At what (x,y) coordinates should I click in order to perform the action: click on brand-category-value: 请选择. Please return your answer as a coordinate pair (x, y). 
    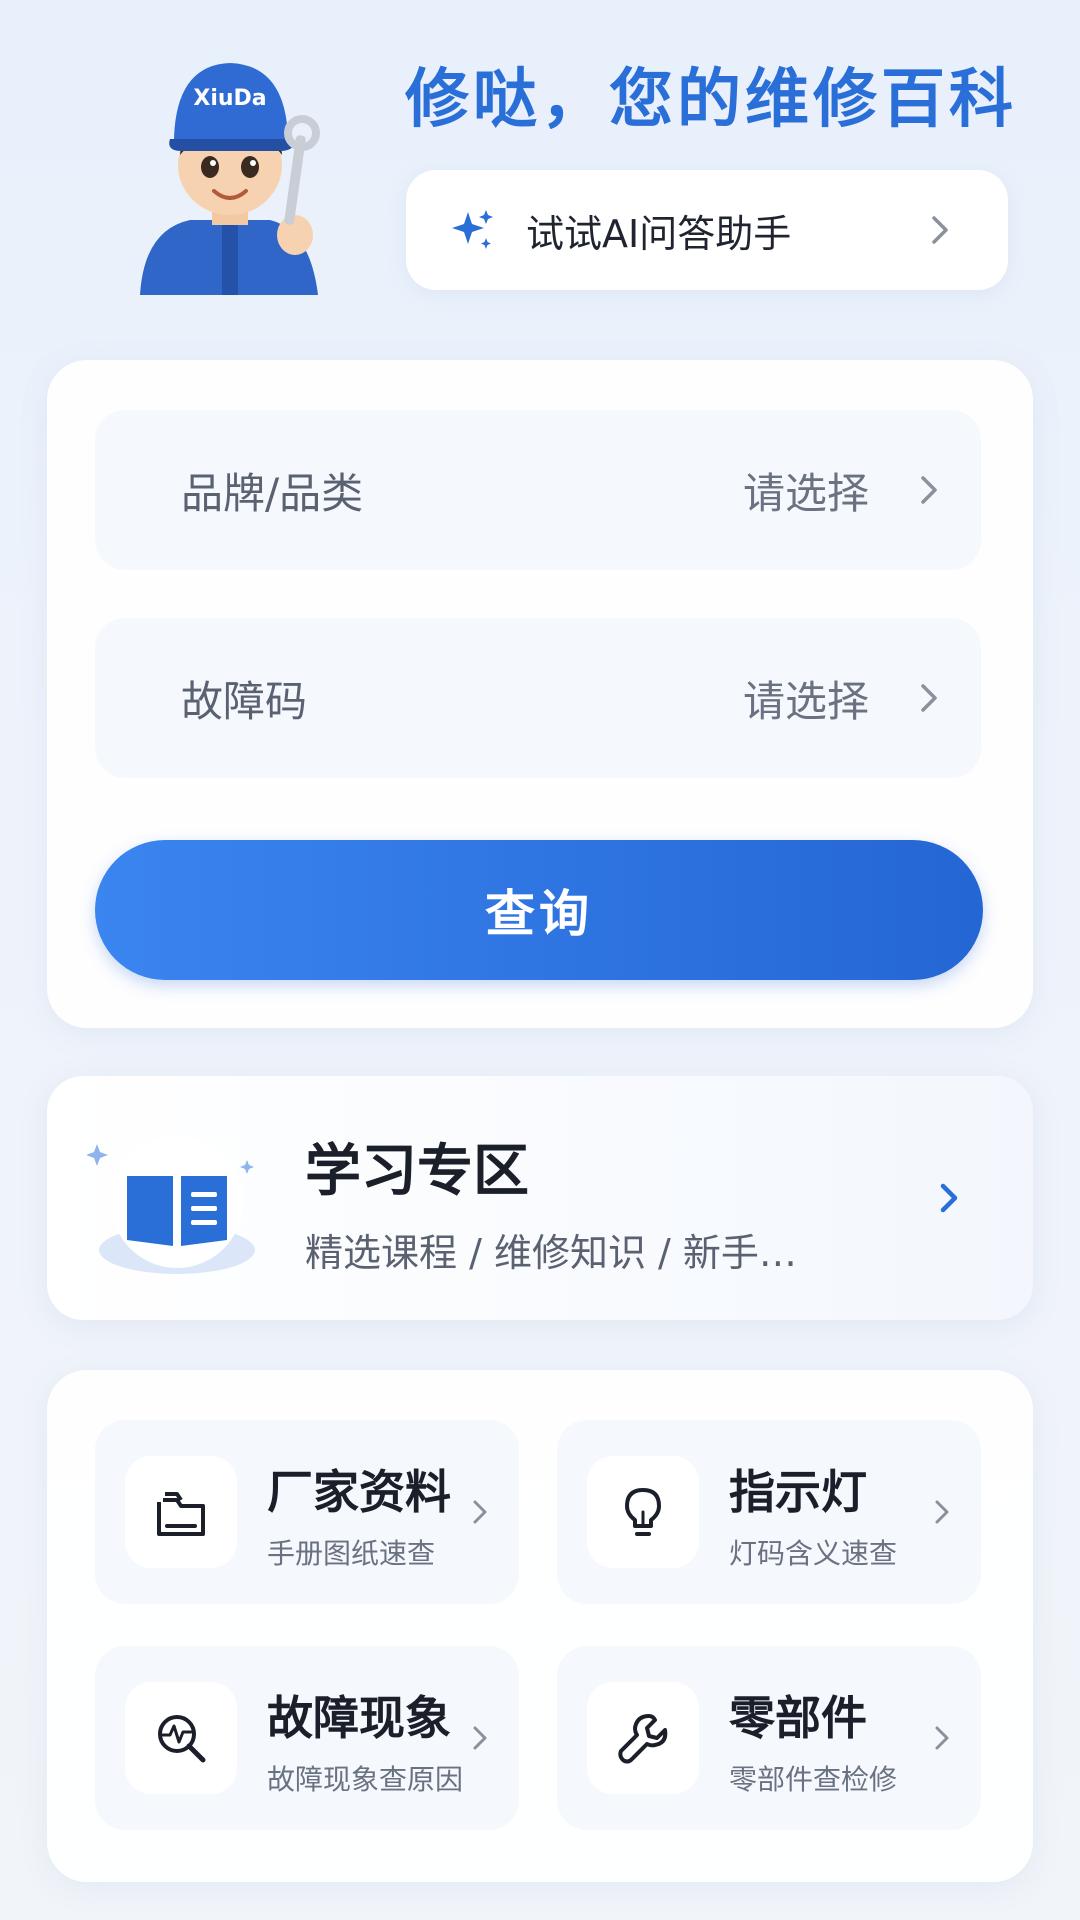
    Looking at the image, I should click on (805, 493).